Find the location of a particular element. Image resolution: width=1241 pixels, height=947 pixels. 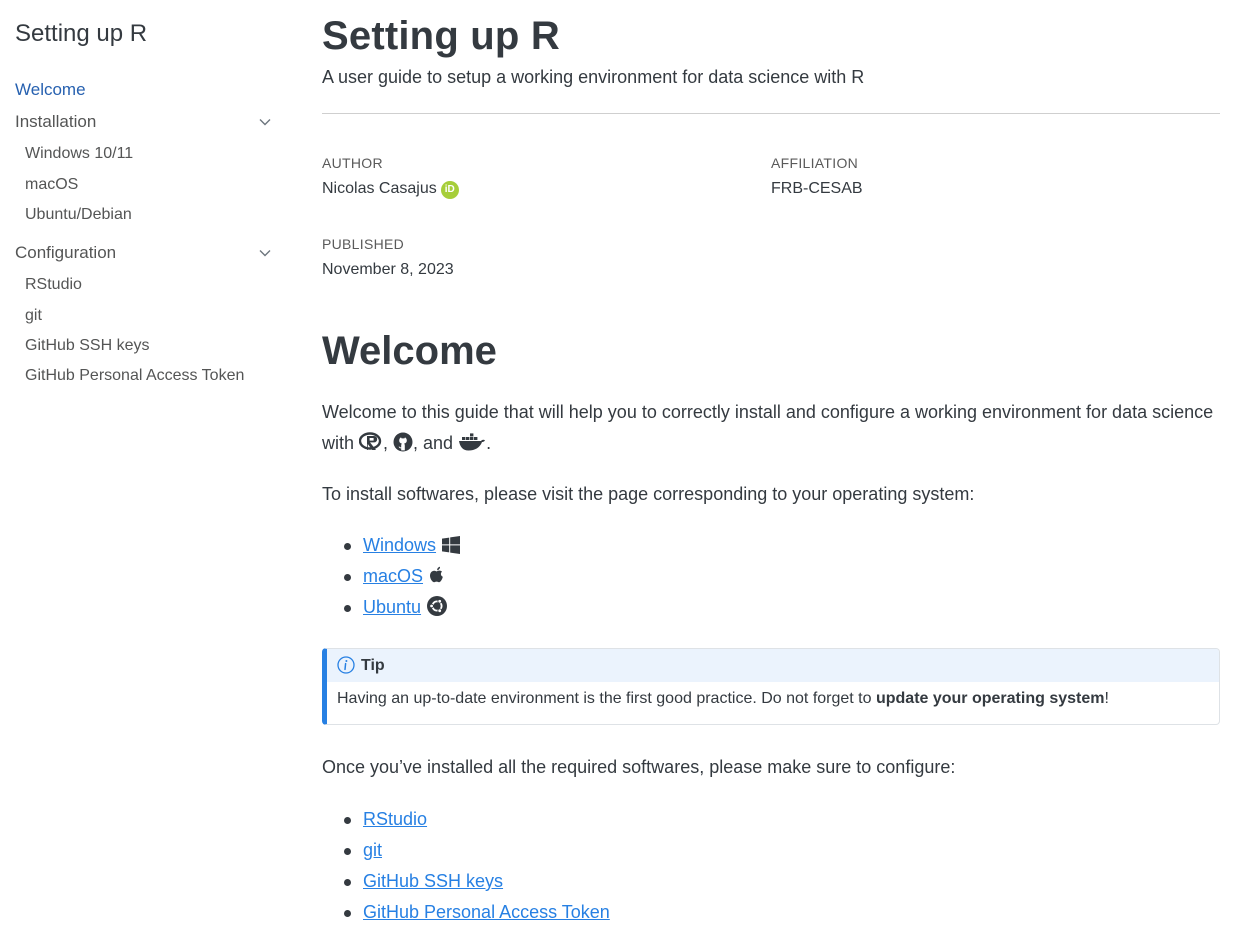

list-item: GitHub SSH keys is located at coordinates (477, 881).